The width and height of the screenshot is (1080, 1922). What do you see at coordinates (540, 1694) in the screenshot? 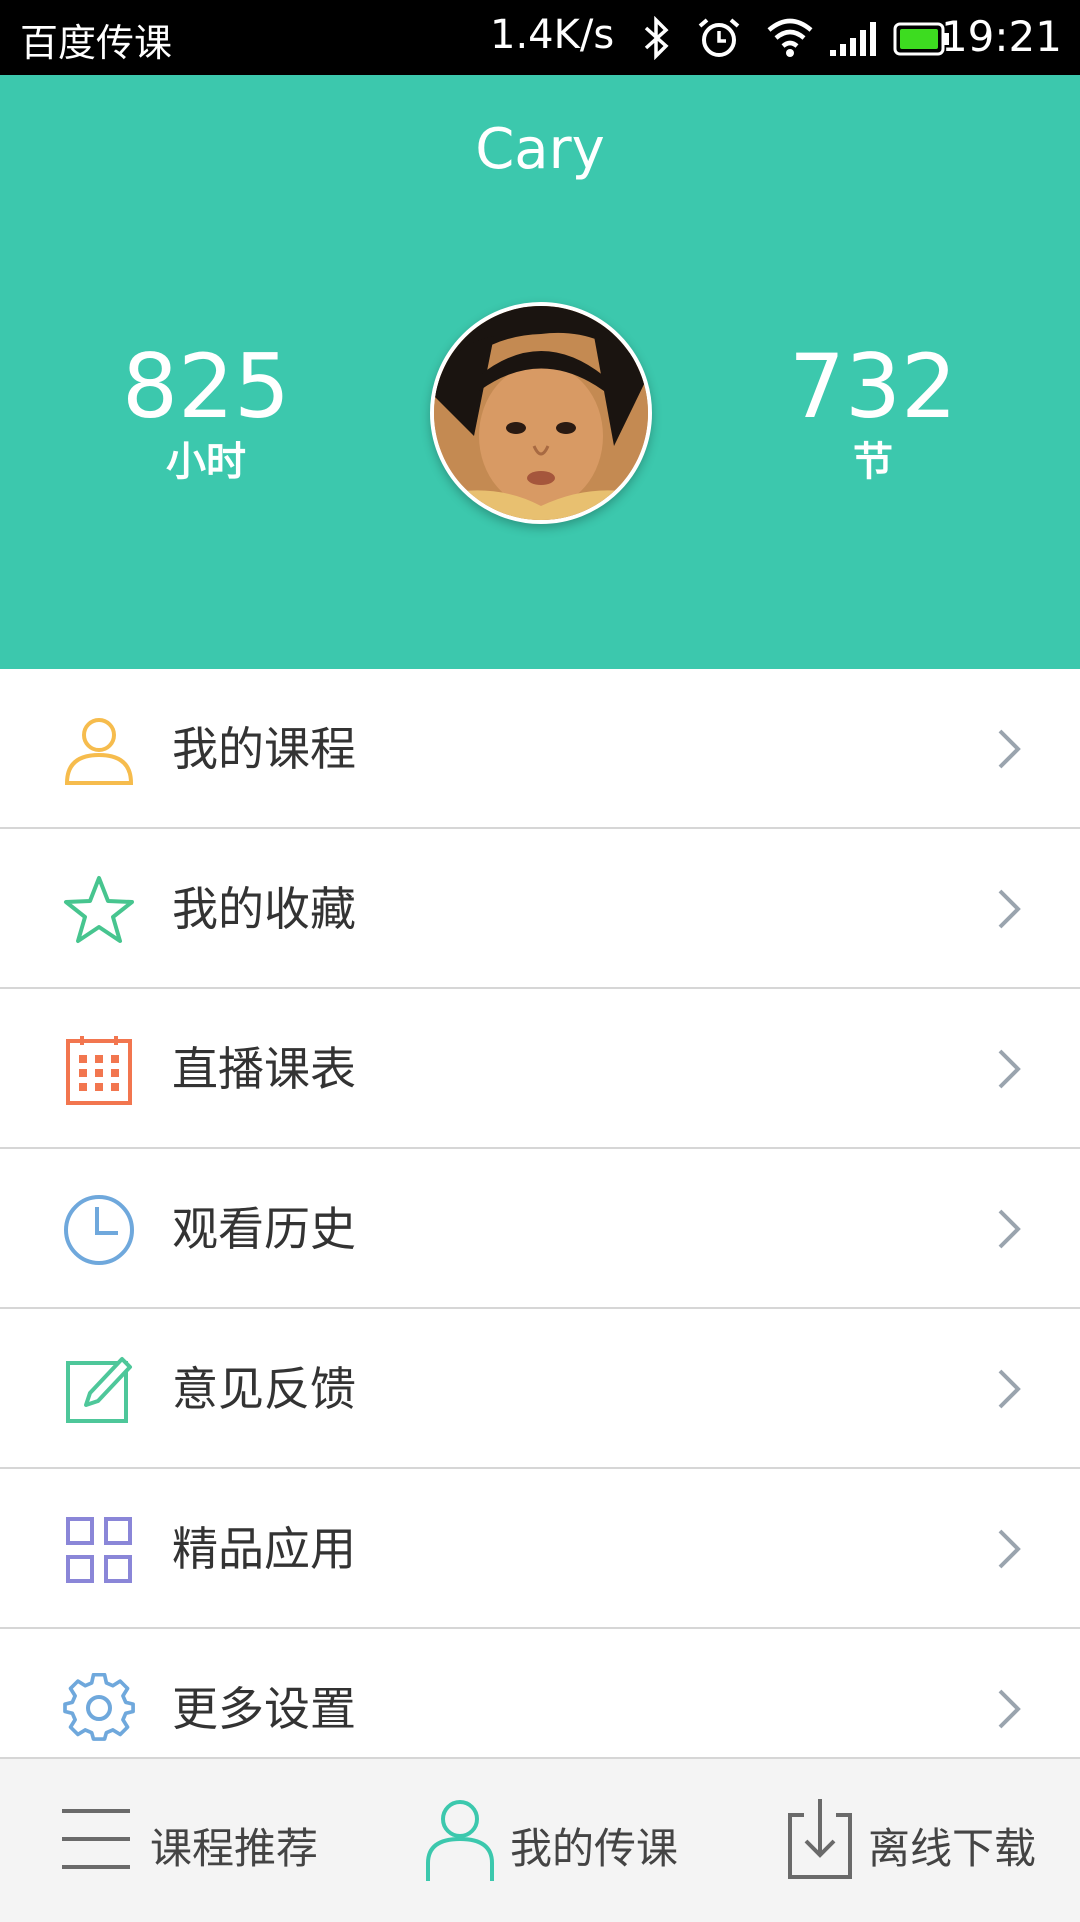
I see `menu-item-more-settings: 更多设置` at bounding box center [540, 1694].